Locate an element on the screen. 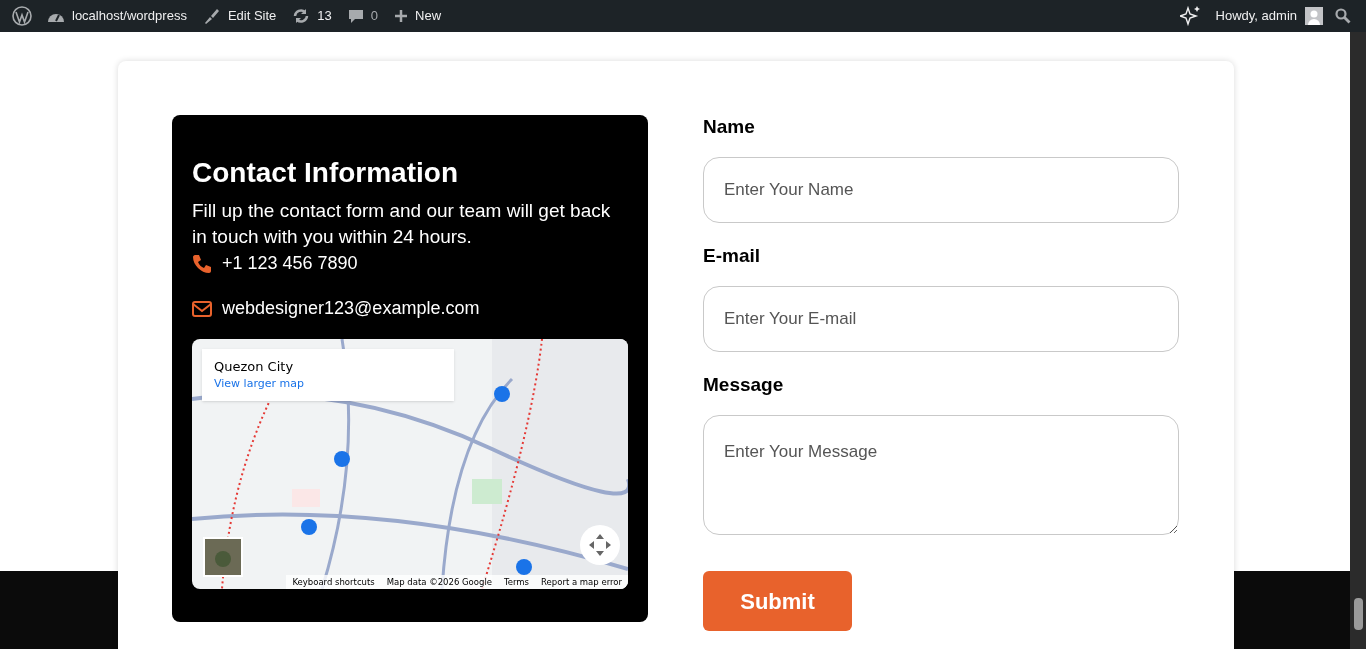  map-footer-link: Map data ©2026 Google is located at coordinates (439, 582).